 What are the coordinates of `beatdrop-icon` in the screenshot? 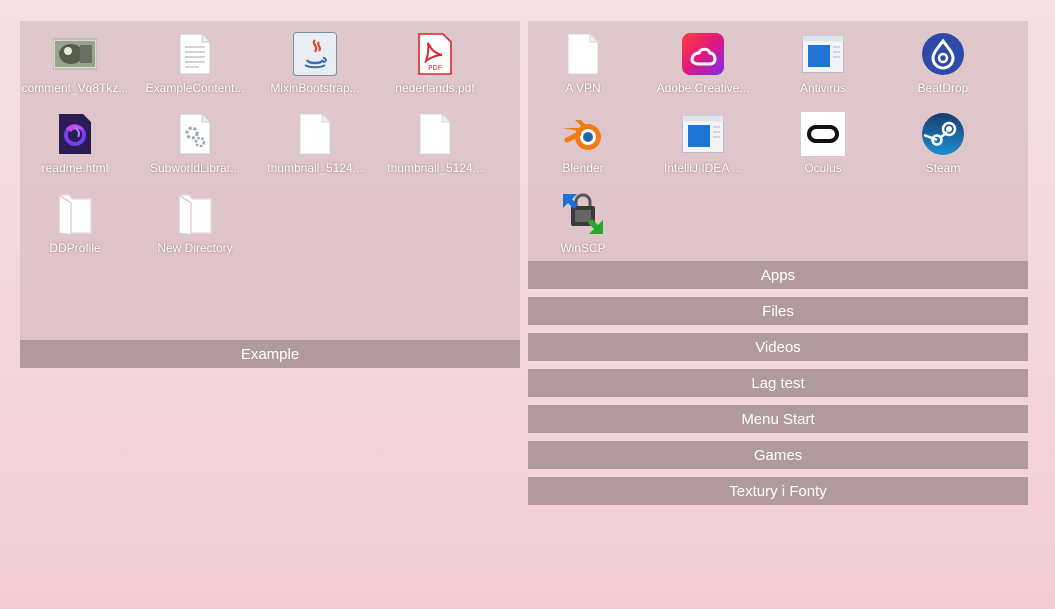 It's located at (943, 54).